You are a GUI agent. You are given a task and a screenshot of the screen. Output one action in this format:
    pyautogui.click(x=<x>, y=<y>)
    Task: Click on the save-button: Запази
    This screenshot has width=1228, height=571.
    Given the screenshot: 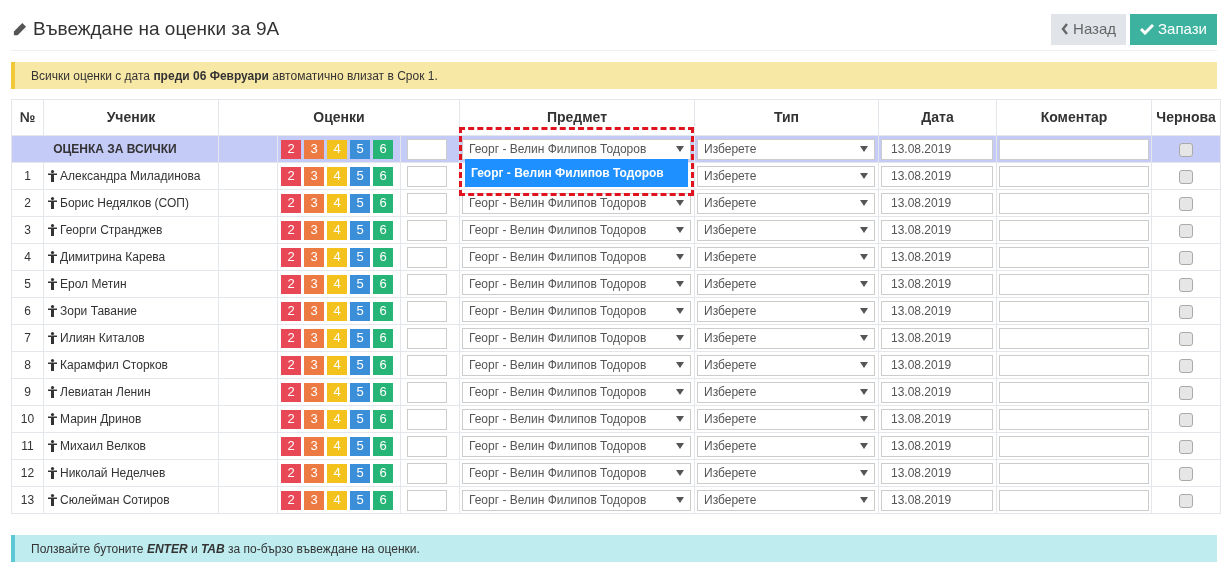 What is the action you would take?
    pyautogui.click(x=1173, y=29)
    